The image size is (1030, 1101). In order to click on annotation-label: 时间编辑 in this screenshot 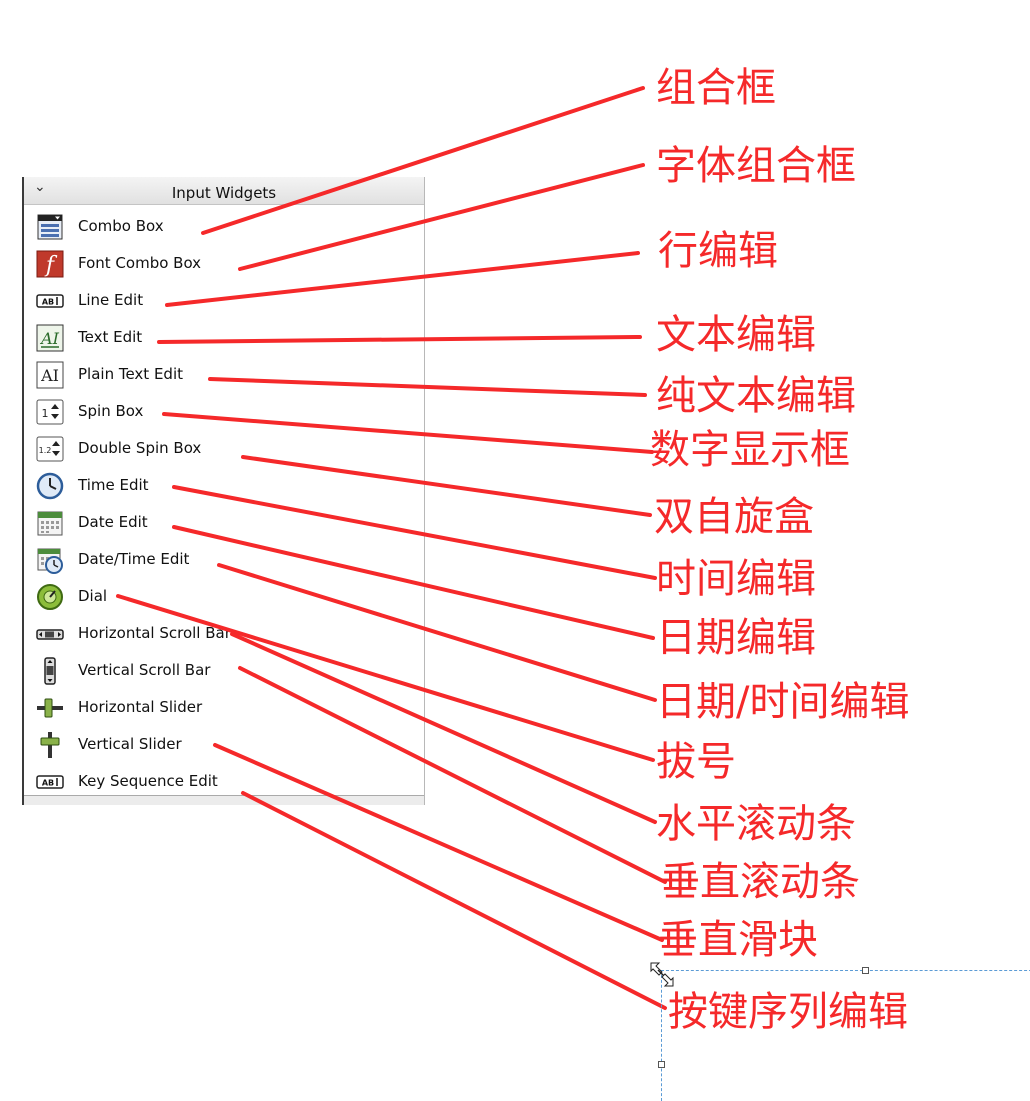, I will do `click(736, 579)`.